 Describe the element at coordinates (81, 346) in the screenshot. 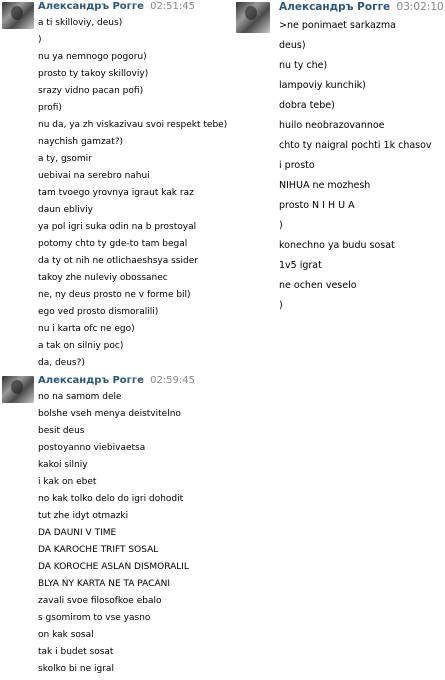

I see `message-line: a tak on silniy poc)` at that location.